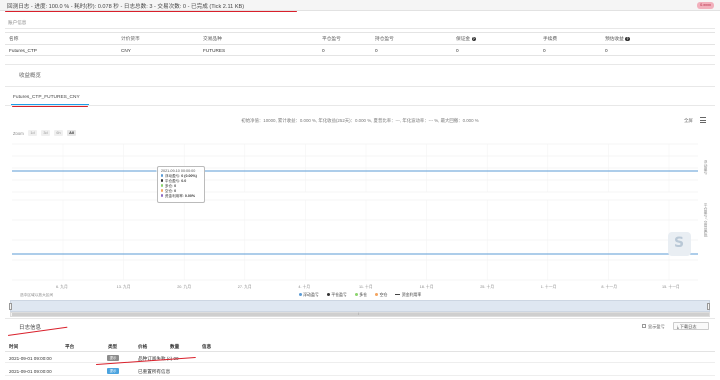 The width and height of the screenshot is (720, 380). What do you see at coordinates (143, 346) in the screenshot?
I see `log-header-cell: 价格` at bounding box center [143, 346].